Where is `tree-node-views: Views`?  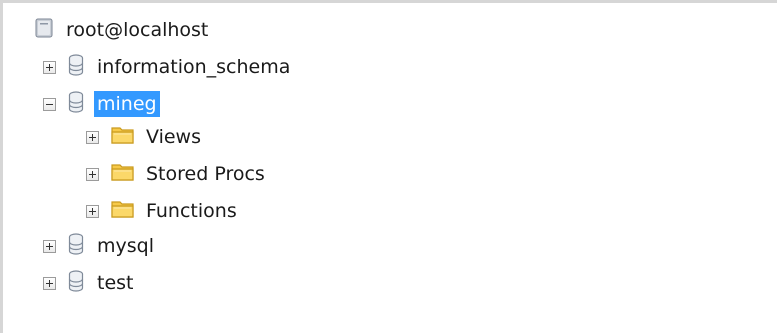
tree-node-views: Views is located at coordinates (145, 137).